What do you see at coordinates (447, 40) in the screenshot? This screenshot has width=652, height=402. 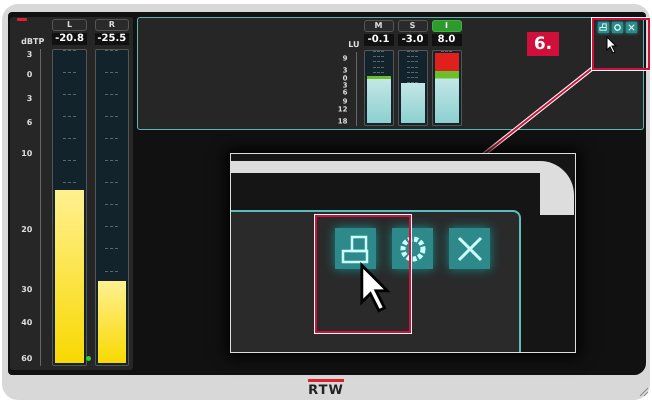 I see `meter-reading: 8.0` at bounding box center [447, 40].